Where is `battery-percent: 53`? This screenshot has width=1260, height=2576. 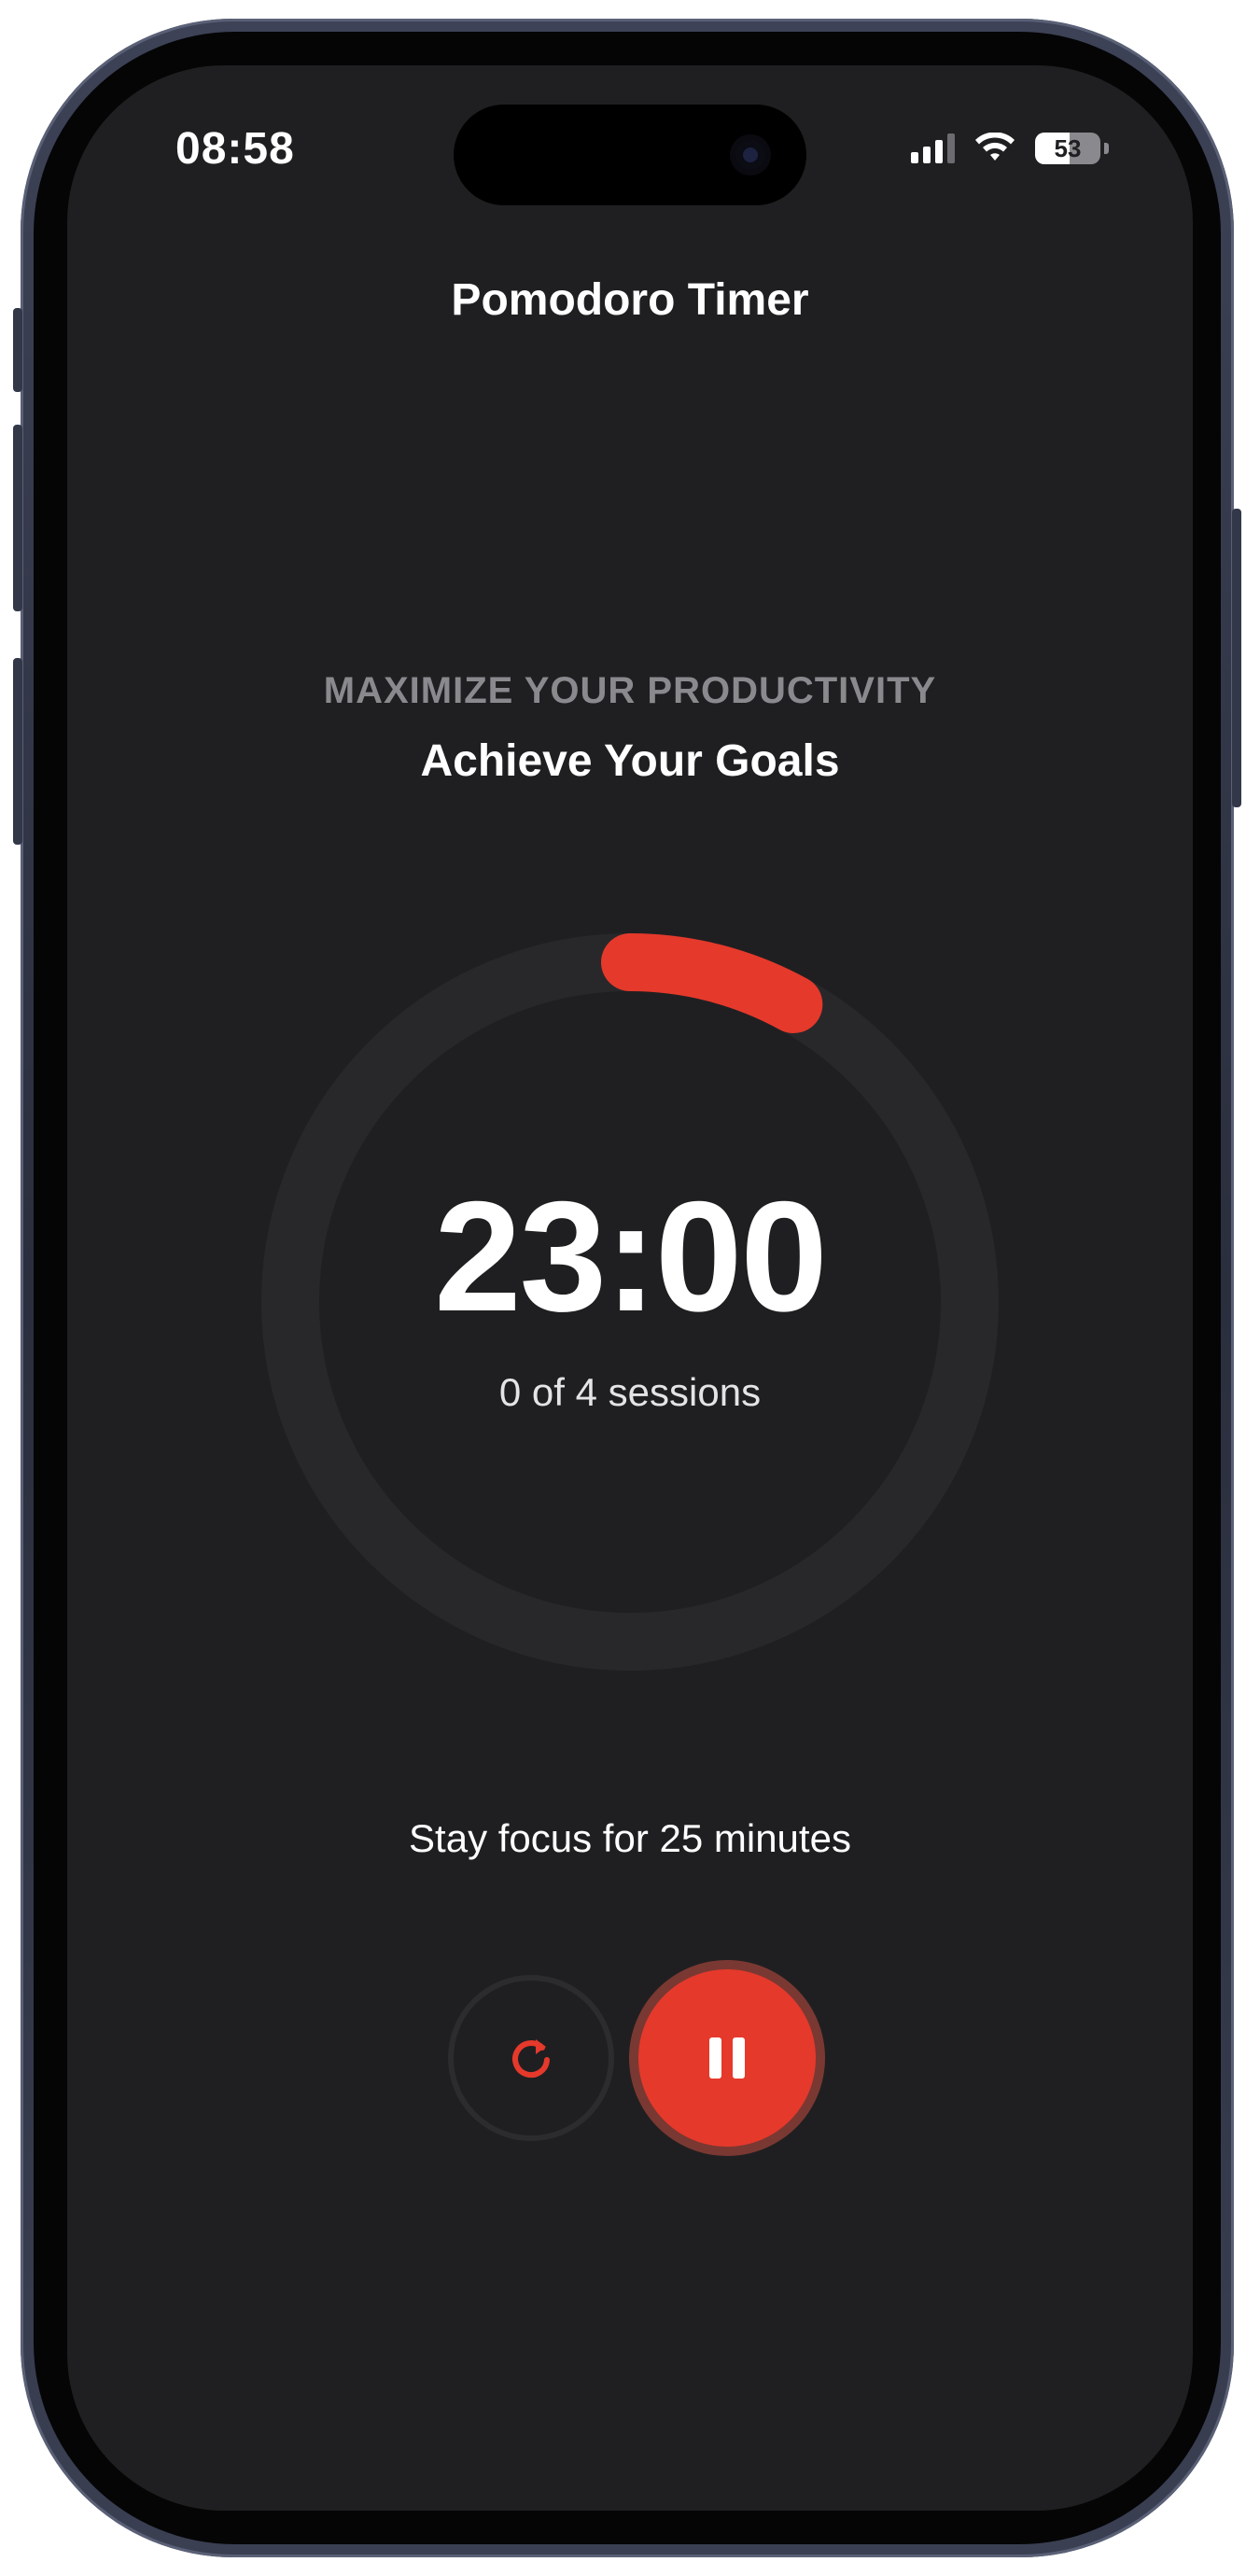
battery-percent: 53 is located at coordinates (1068, 148).